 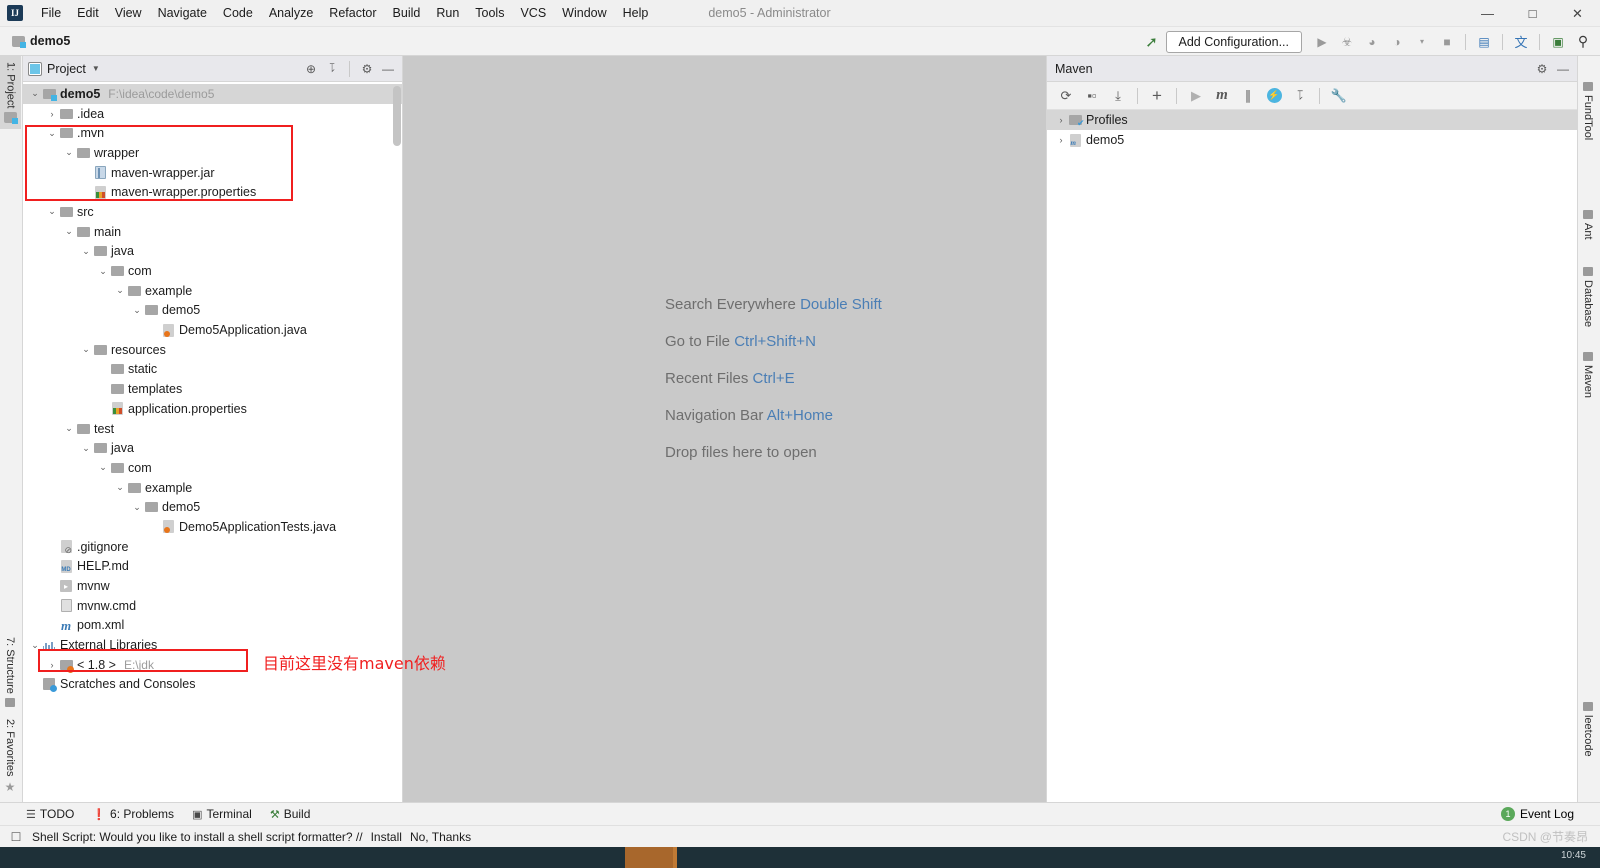 I want to click on tree-row: ⌄ java, so click(x=212, y=448).